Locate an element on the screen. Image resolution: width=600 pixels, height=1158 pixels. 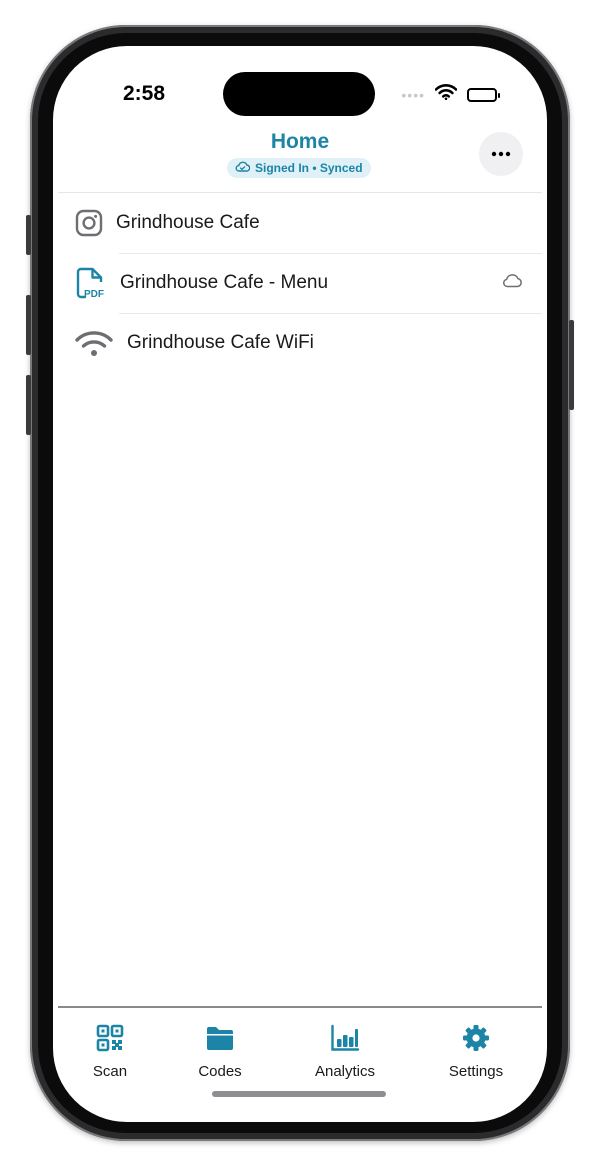
battery-icon is located at coordinates (483, 94).